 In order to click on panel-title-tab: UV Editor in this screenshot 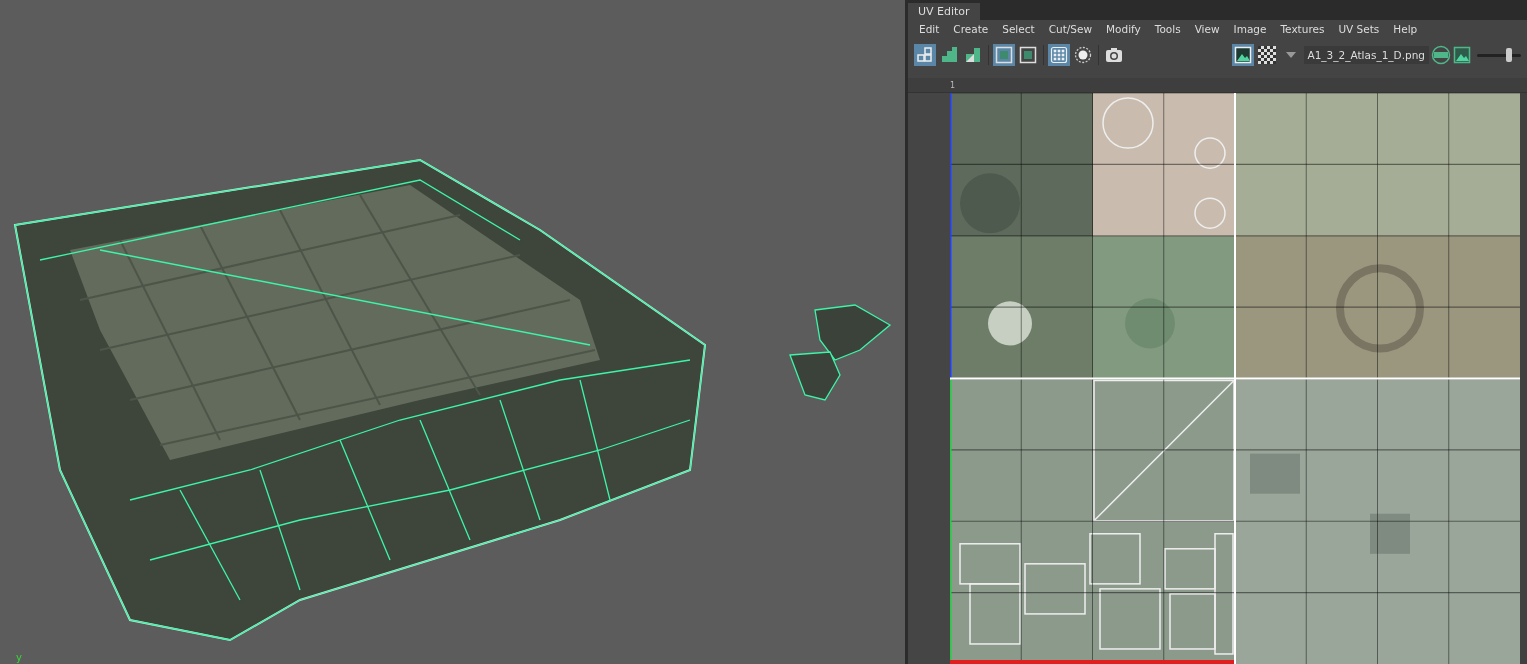, I will do `click(944, 11)`.